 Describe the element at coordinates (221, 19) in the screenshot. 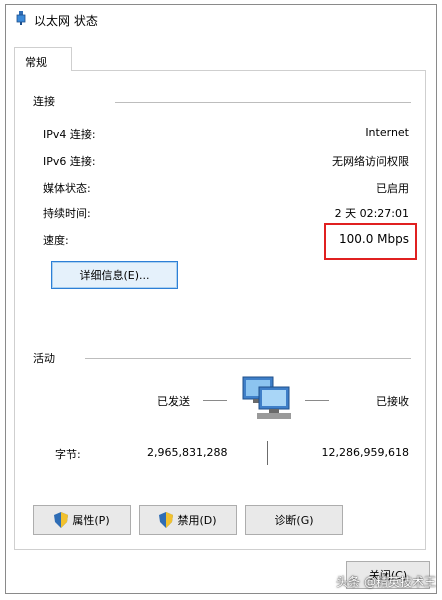

I see `title-bar: 以太网 状态` at that location.